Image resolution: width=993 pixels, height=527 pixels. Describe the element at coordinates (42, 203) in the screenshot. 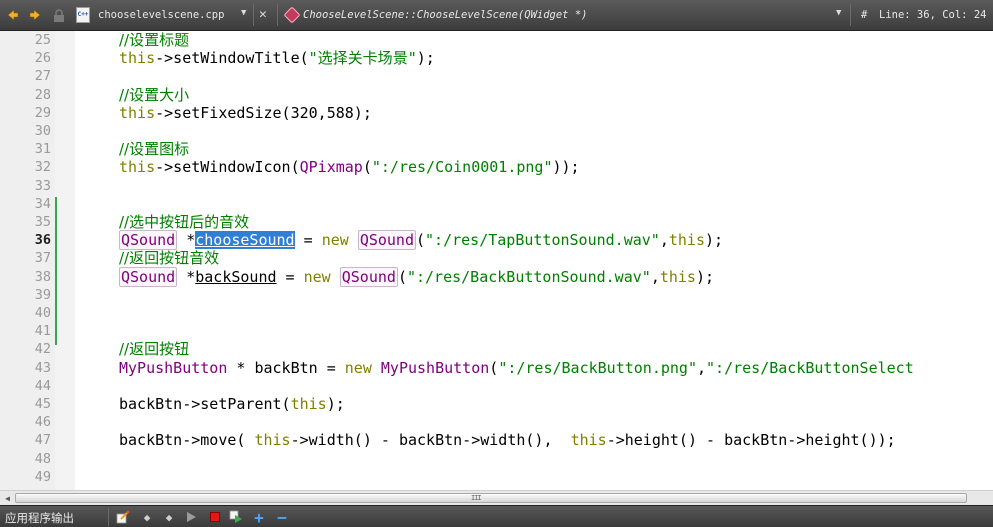

I see `line-number: 34` at that location.